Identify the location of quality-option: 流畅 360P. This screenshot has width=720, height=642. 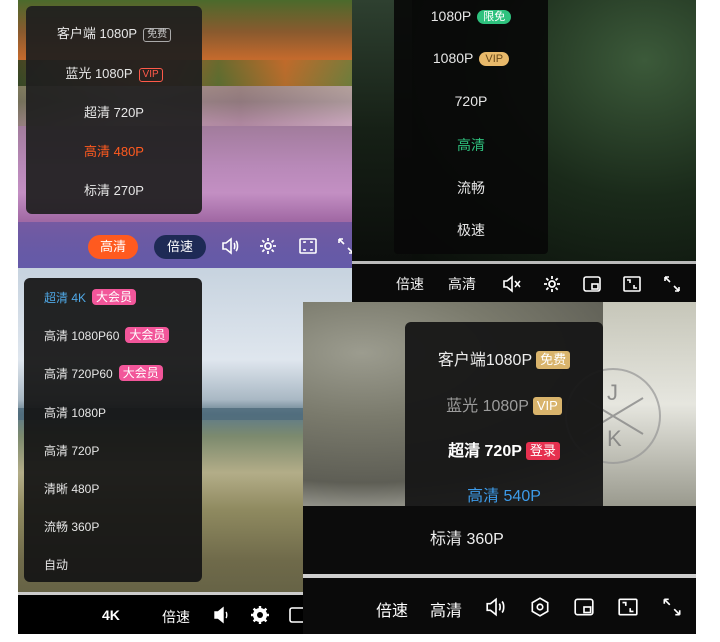
(123, 526).